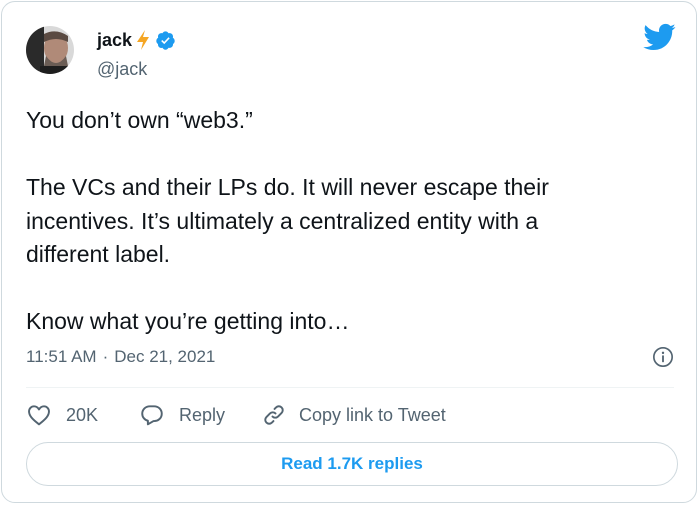  I want to click on read-replies-label: Read 1.7K replies, so click(352, 463).